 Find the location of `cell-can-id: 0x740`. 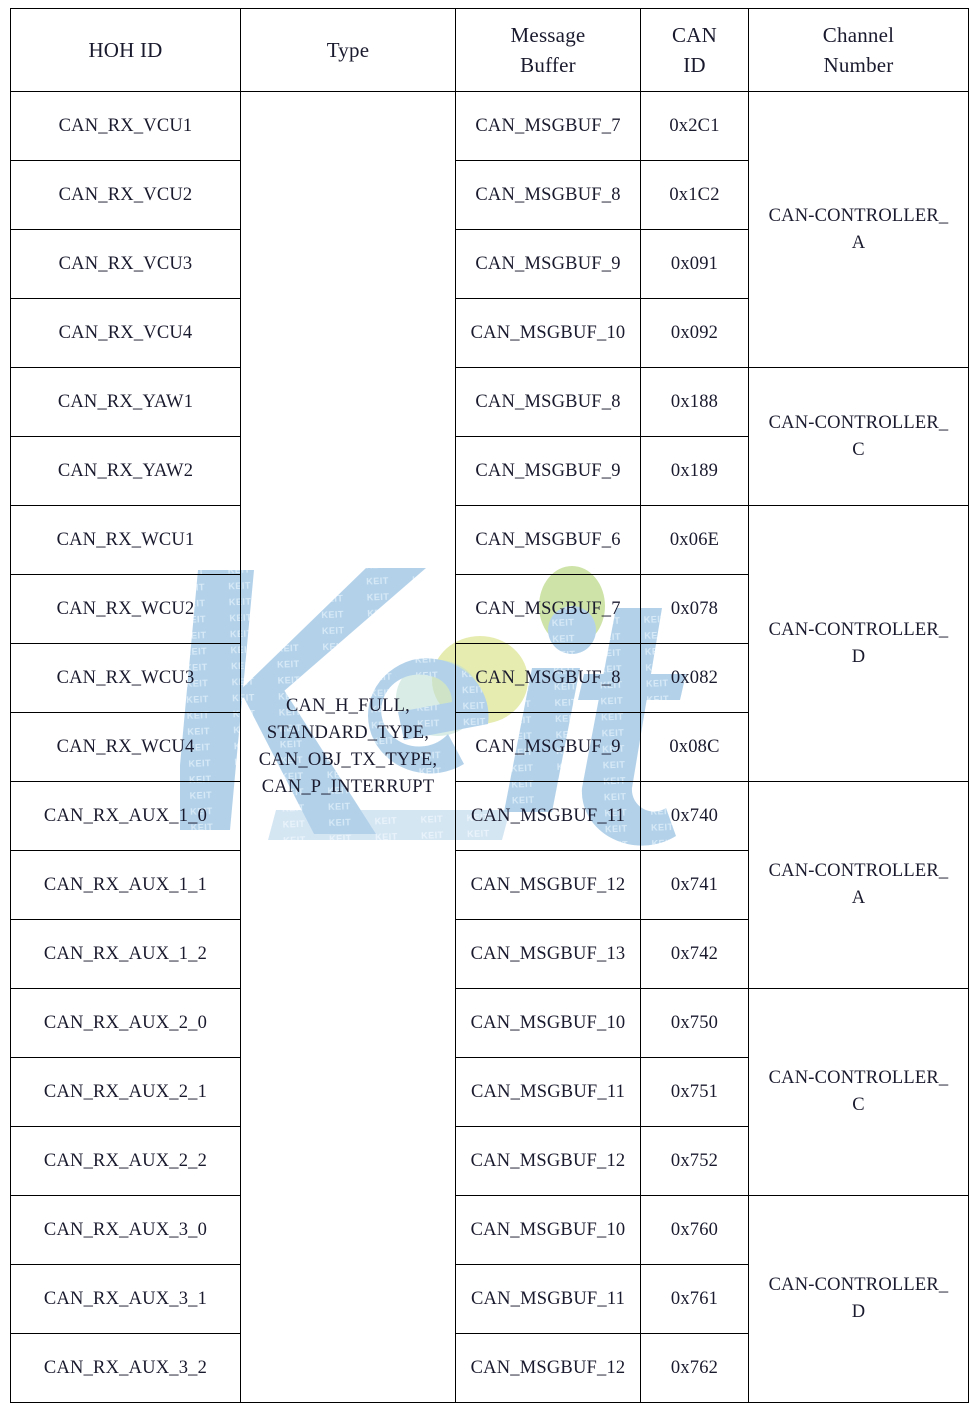

cell-can-id: 0x740 is located at coordinates (694, 816).